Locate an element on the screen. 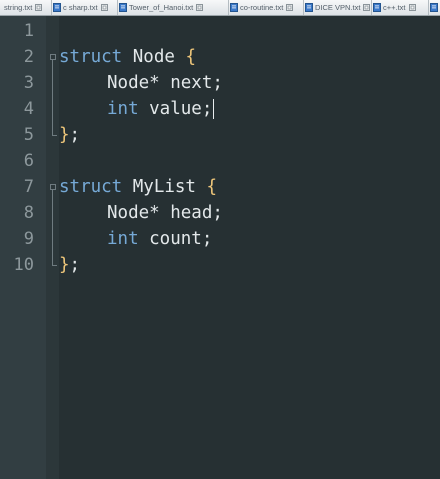 The height and width of the screenshot is (479, 440). code-token: MyList is located at coordinates (164, 187).